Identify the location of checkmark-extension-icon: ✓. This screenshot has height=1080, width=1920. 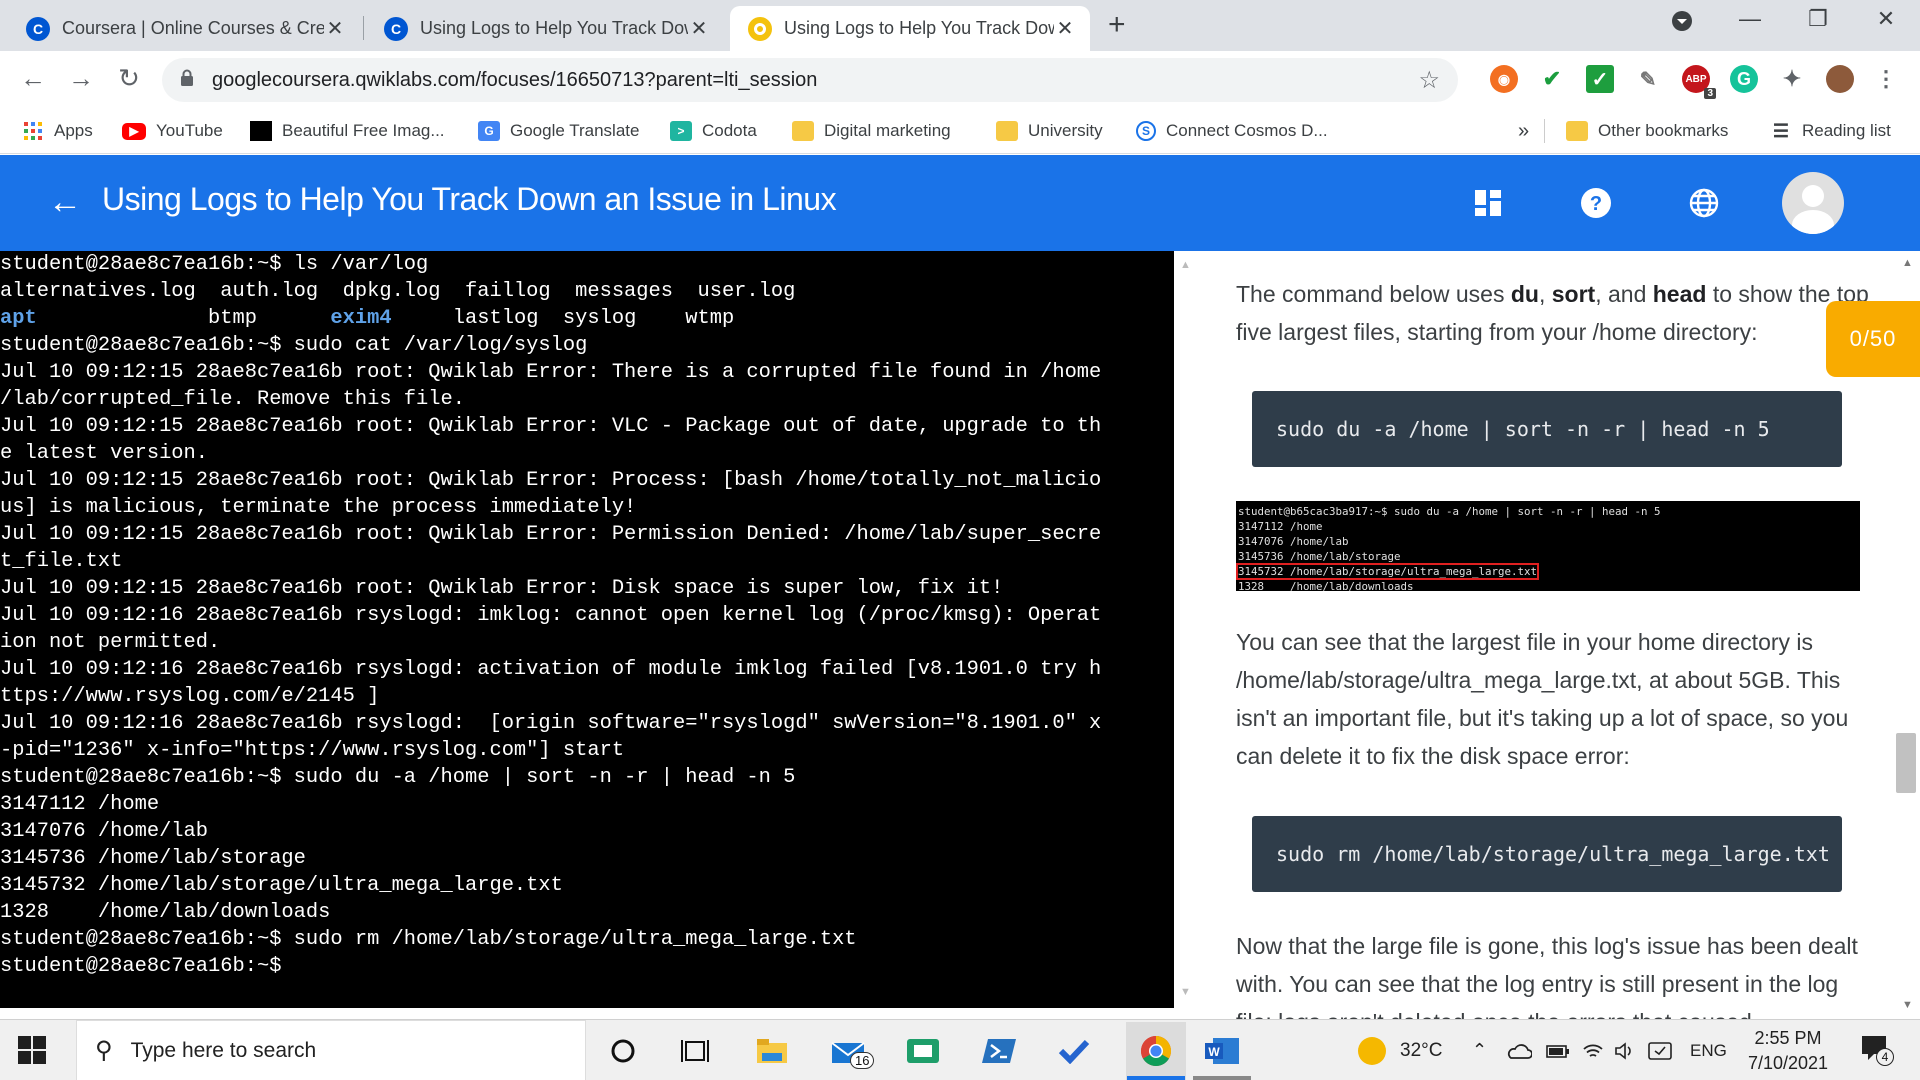
(1600, 79).